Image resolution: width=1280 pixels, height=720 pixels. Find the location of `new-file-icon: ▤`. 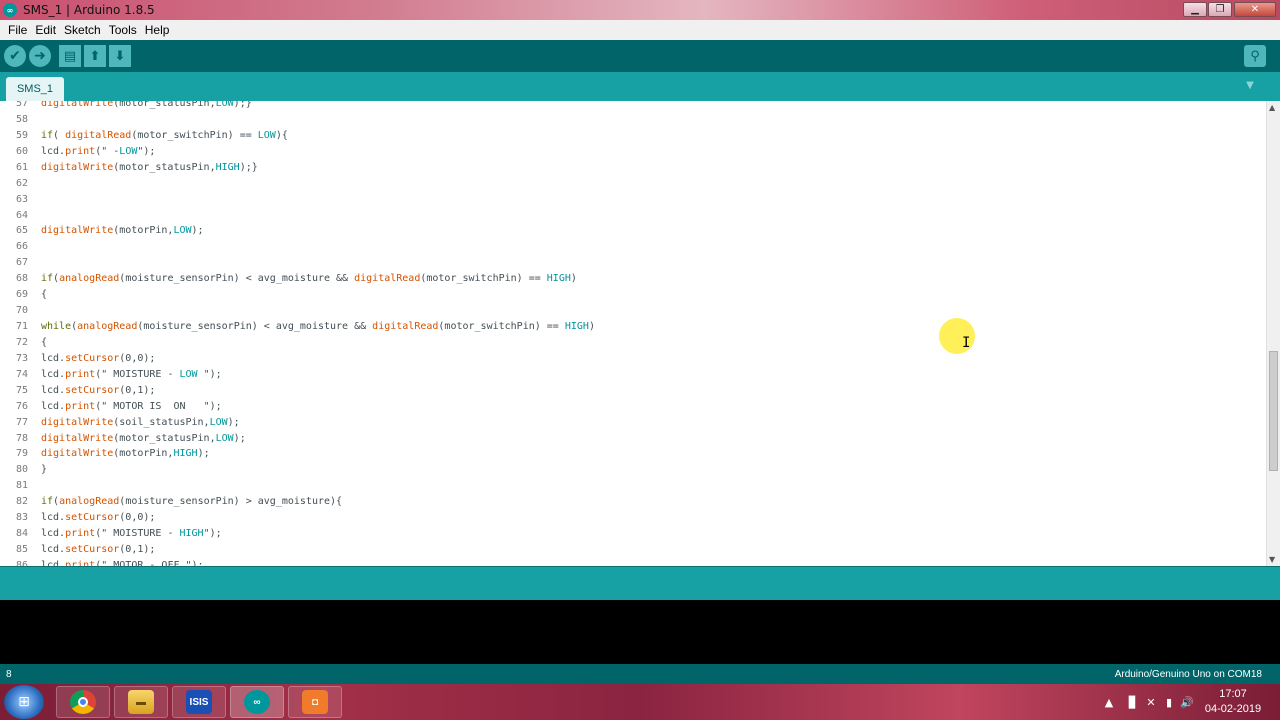

new-file-icon: ▤ is located at coordinates (70, 56).